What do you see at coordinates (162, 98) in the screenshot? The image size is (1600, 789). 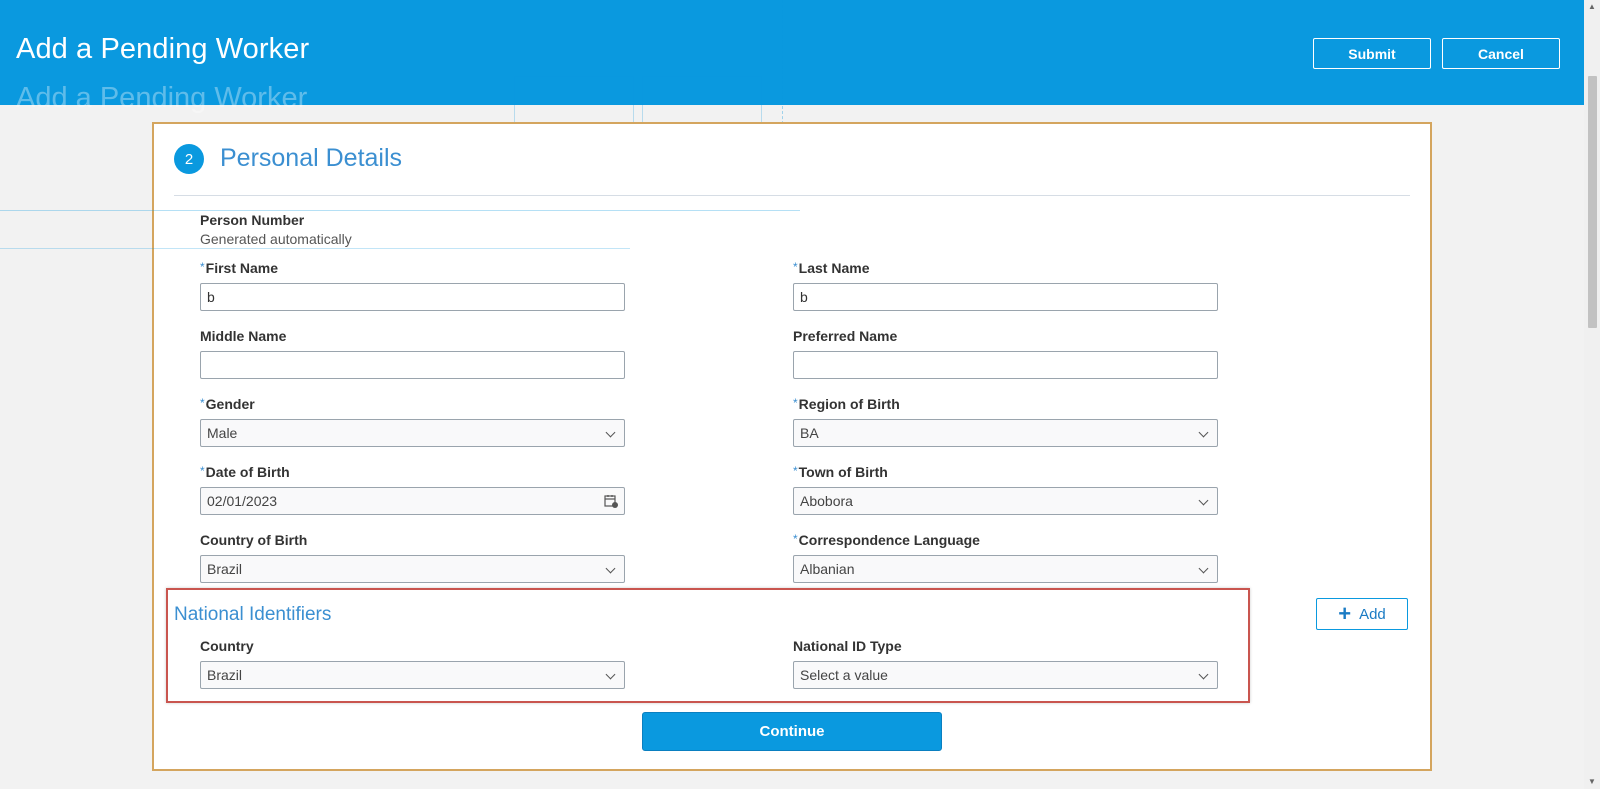 I see `ghost-title-artifact: Add a Pending Worker` at bounding box center [162, 98].